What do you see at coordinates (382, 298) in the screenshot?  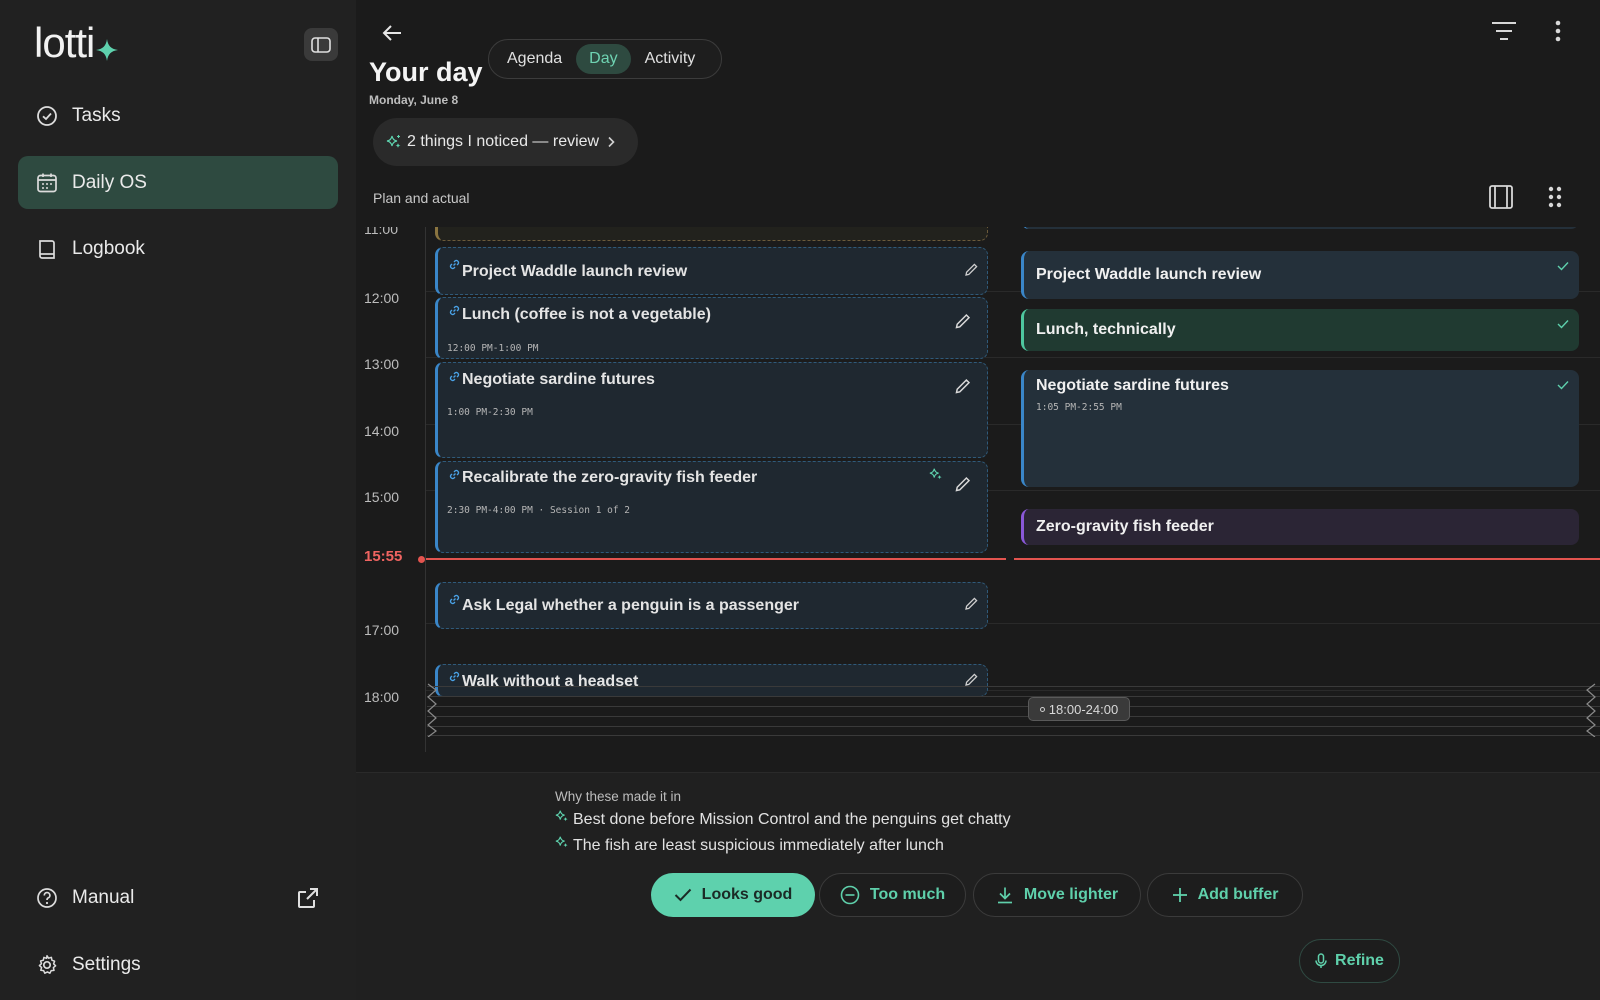 I see `hour-label: 12:00` at bounding box center [382, 298].